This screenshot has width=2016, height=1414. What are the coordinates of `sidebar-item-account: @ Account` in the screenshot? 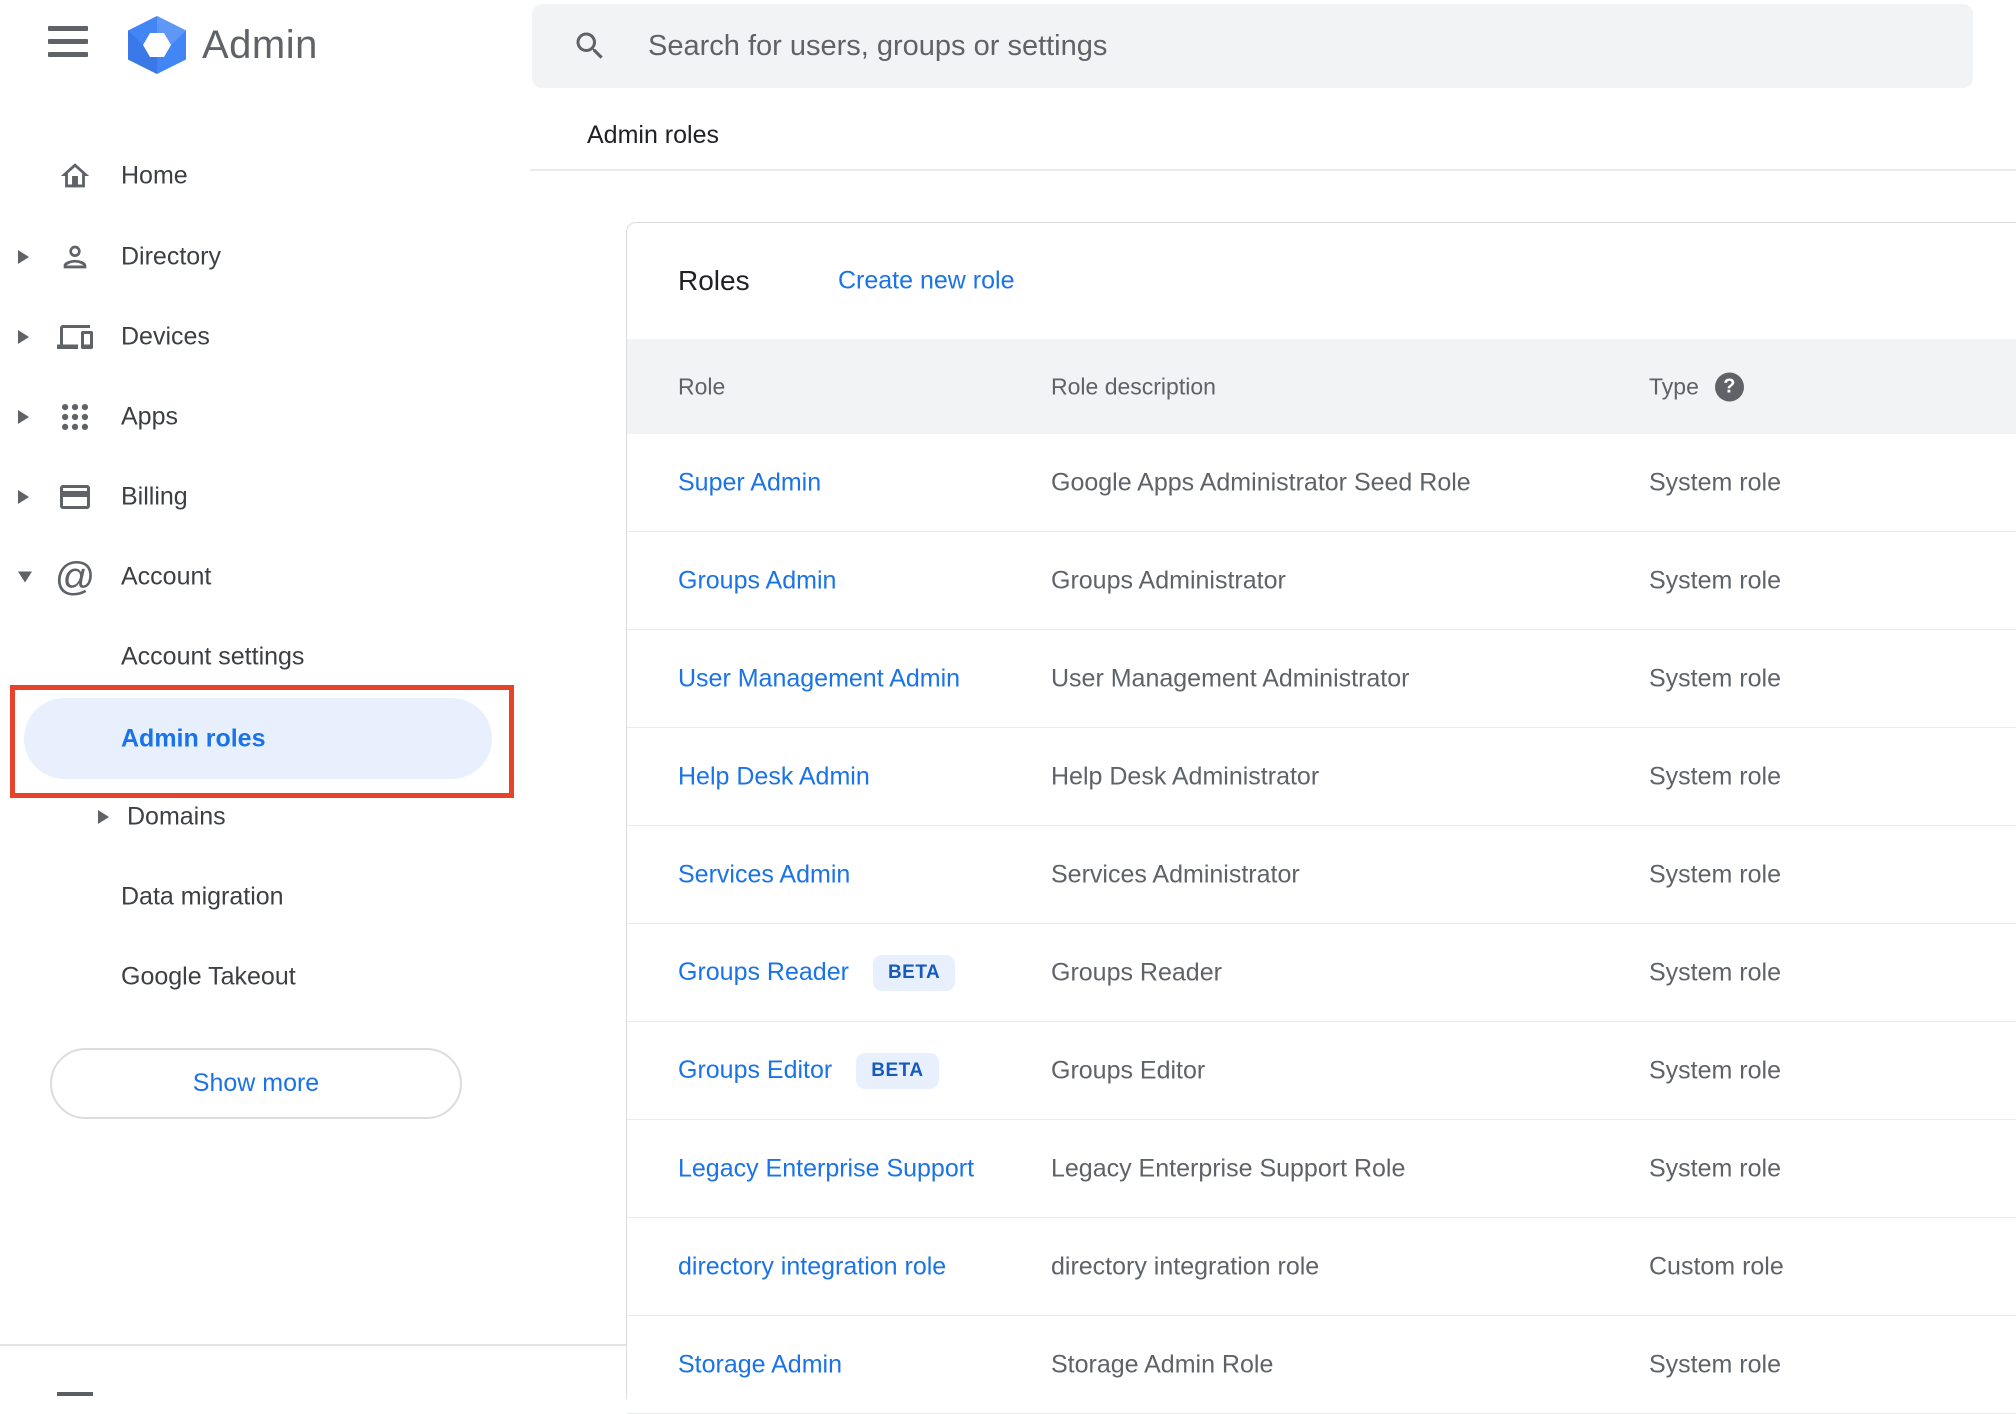 It's located at (258, 577).